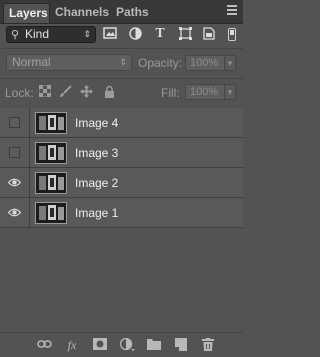 This screenshot has width=320, height=357. What do you see at coordinates (181, 345) in the screenshot?
I see `new-layer-icon` at bounding box center [181, 345].